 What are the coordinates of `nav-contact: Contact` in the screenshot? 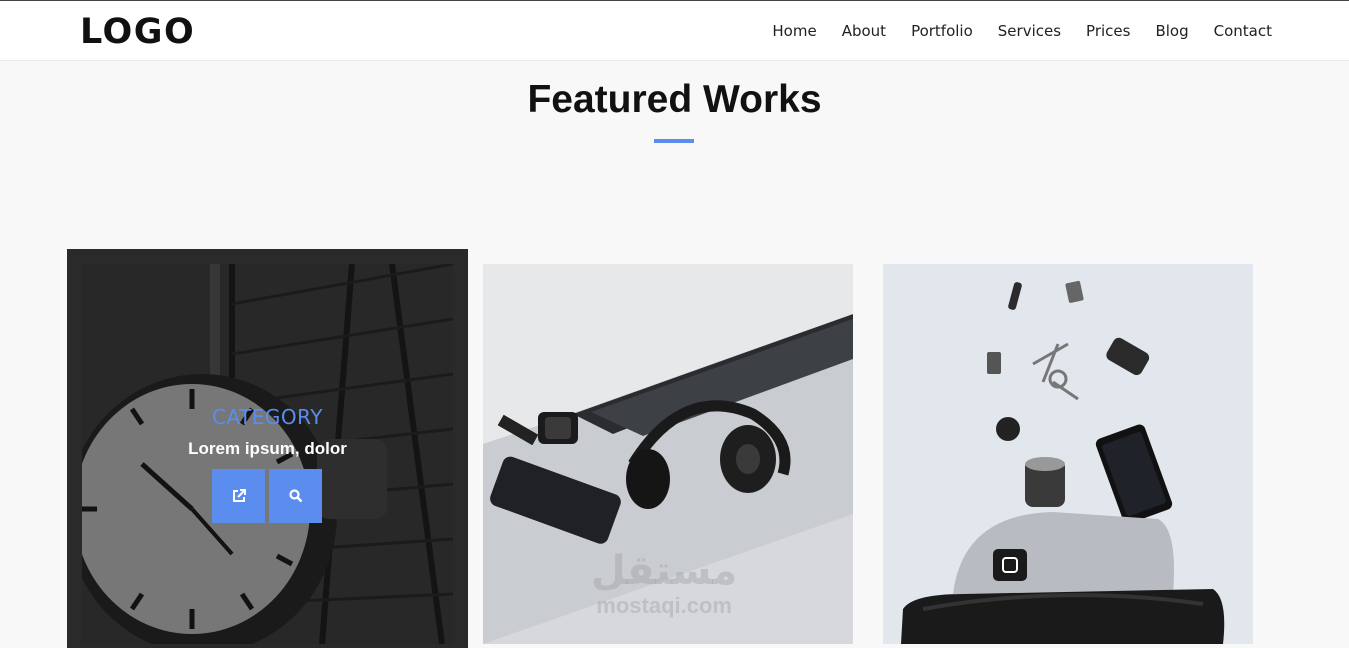 It's located at (1243, 31).